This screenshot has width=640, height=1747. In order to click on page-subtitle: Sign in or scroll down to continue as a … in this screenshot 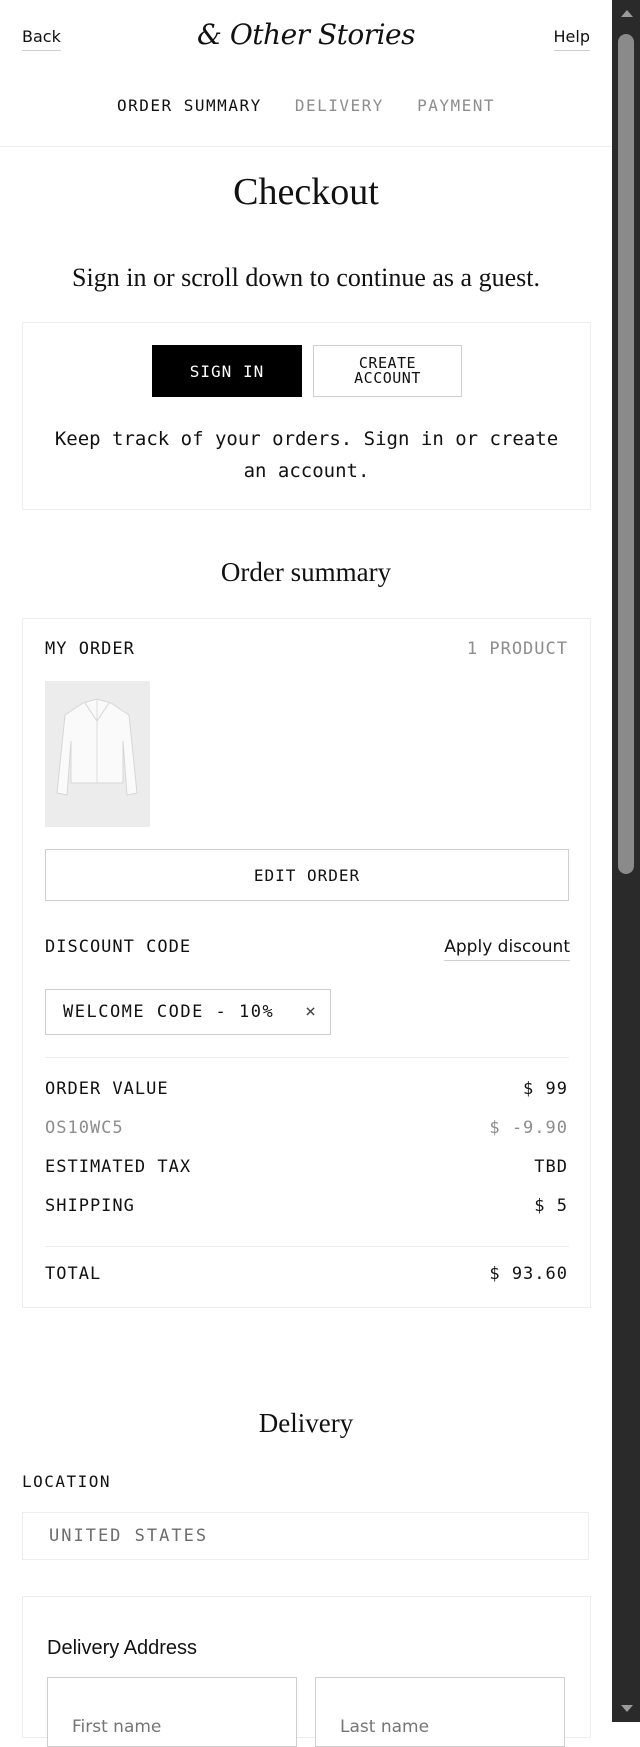, I will do `click(306, 277)`.